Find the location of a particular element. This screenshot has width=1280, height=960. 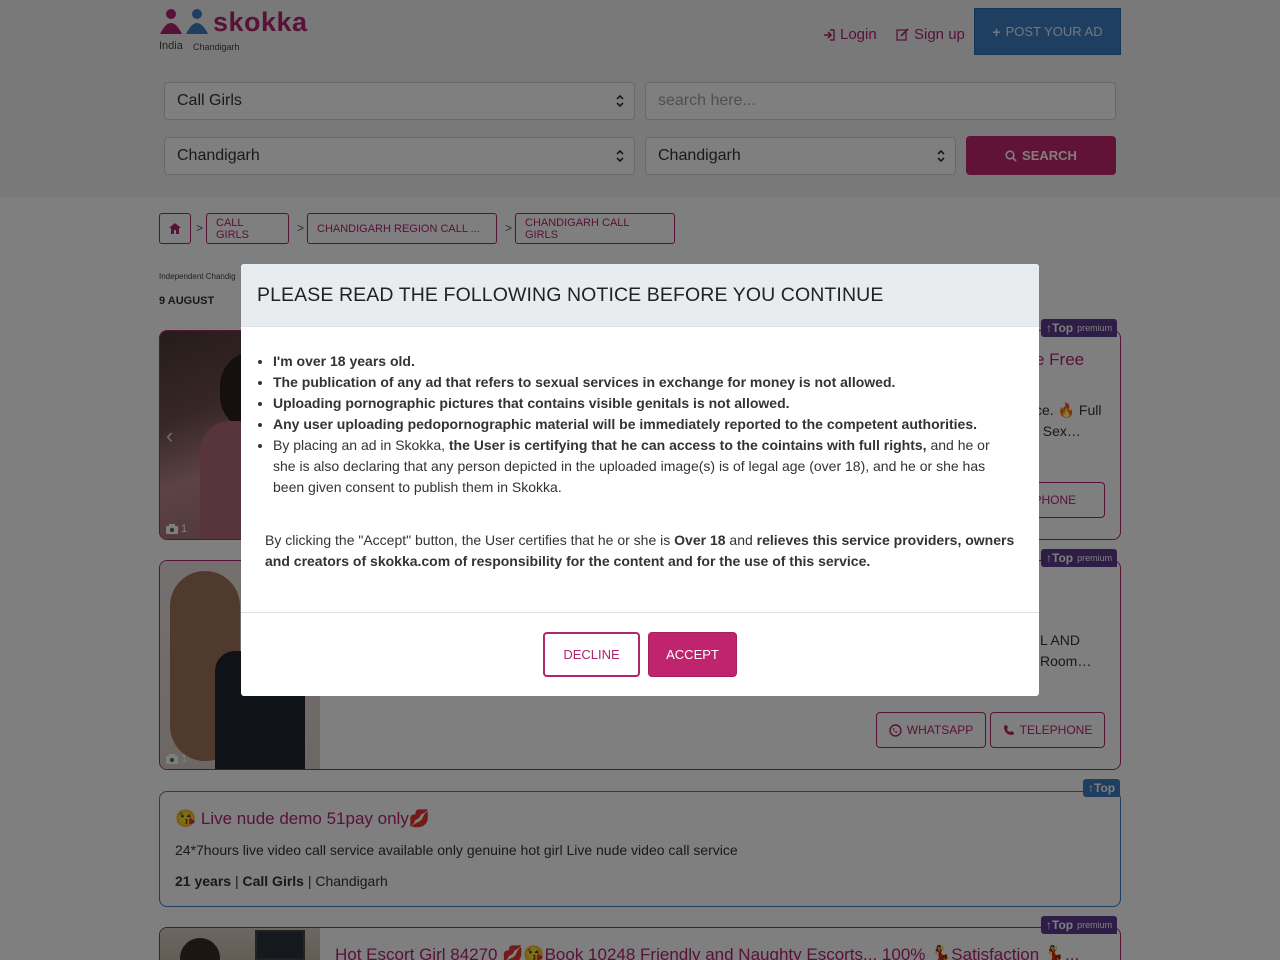

notice-item-text: I'm over 18 years old. is located at coordinates (344, 361).